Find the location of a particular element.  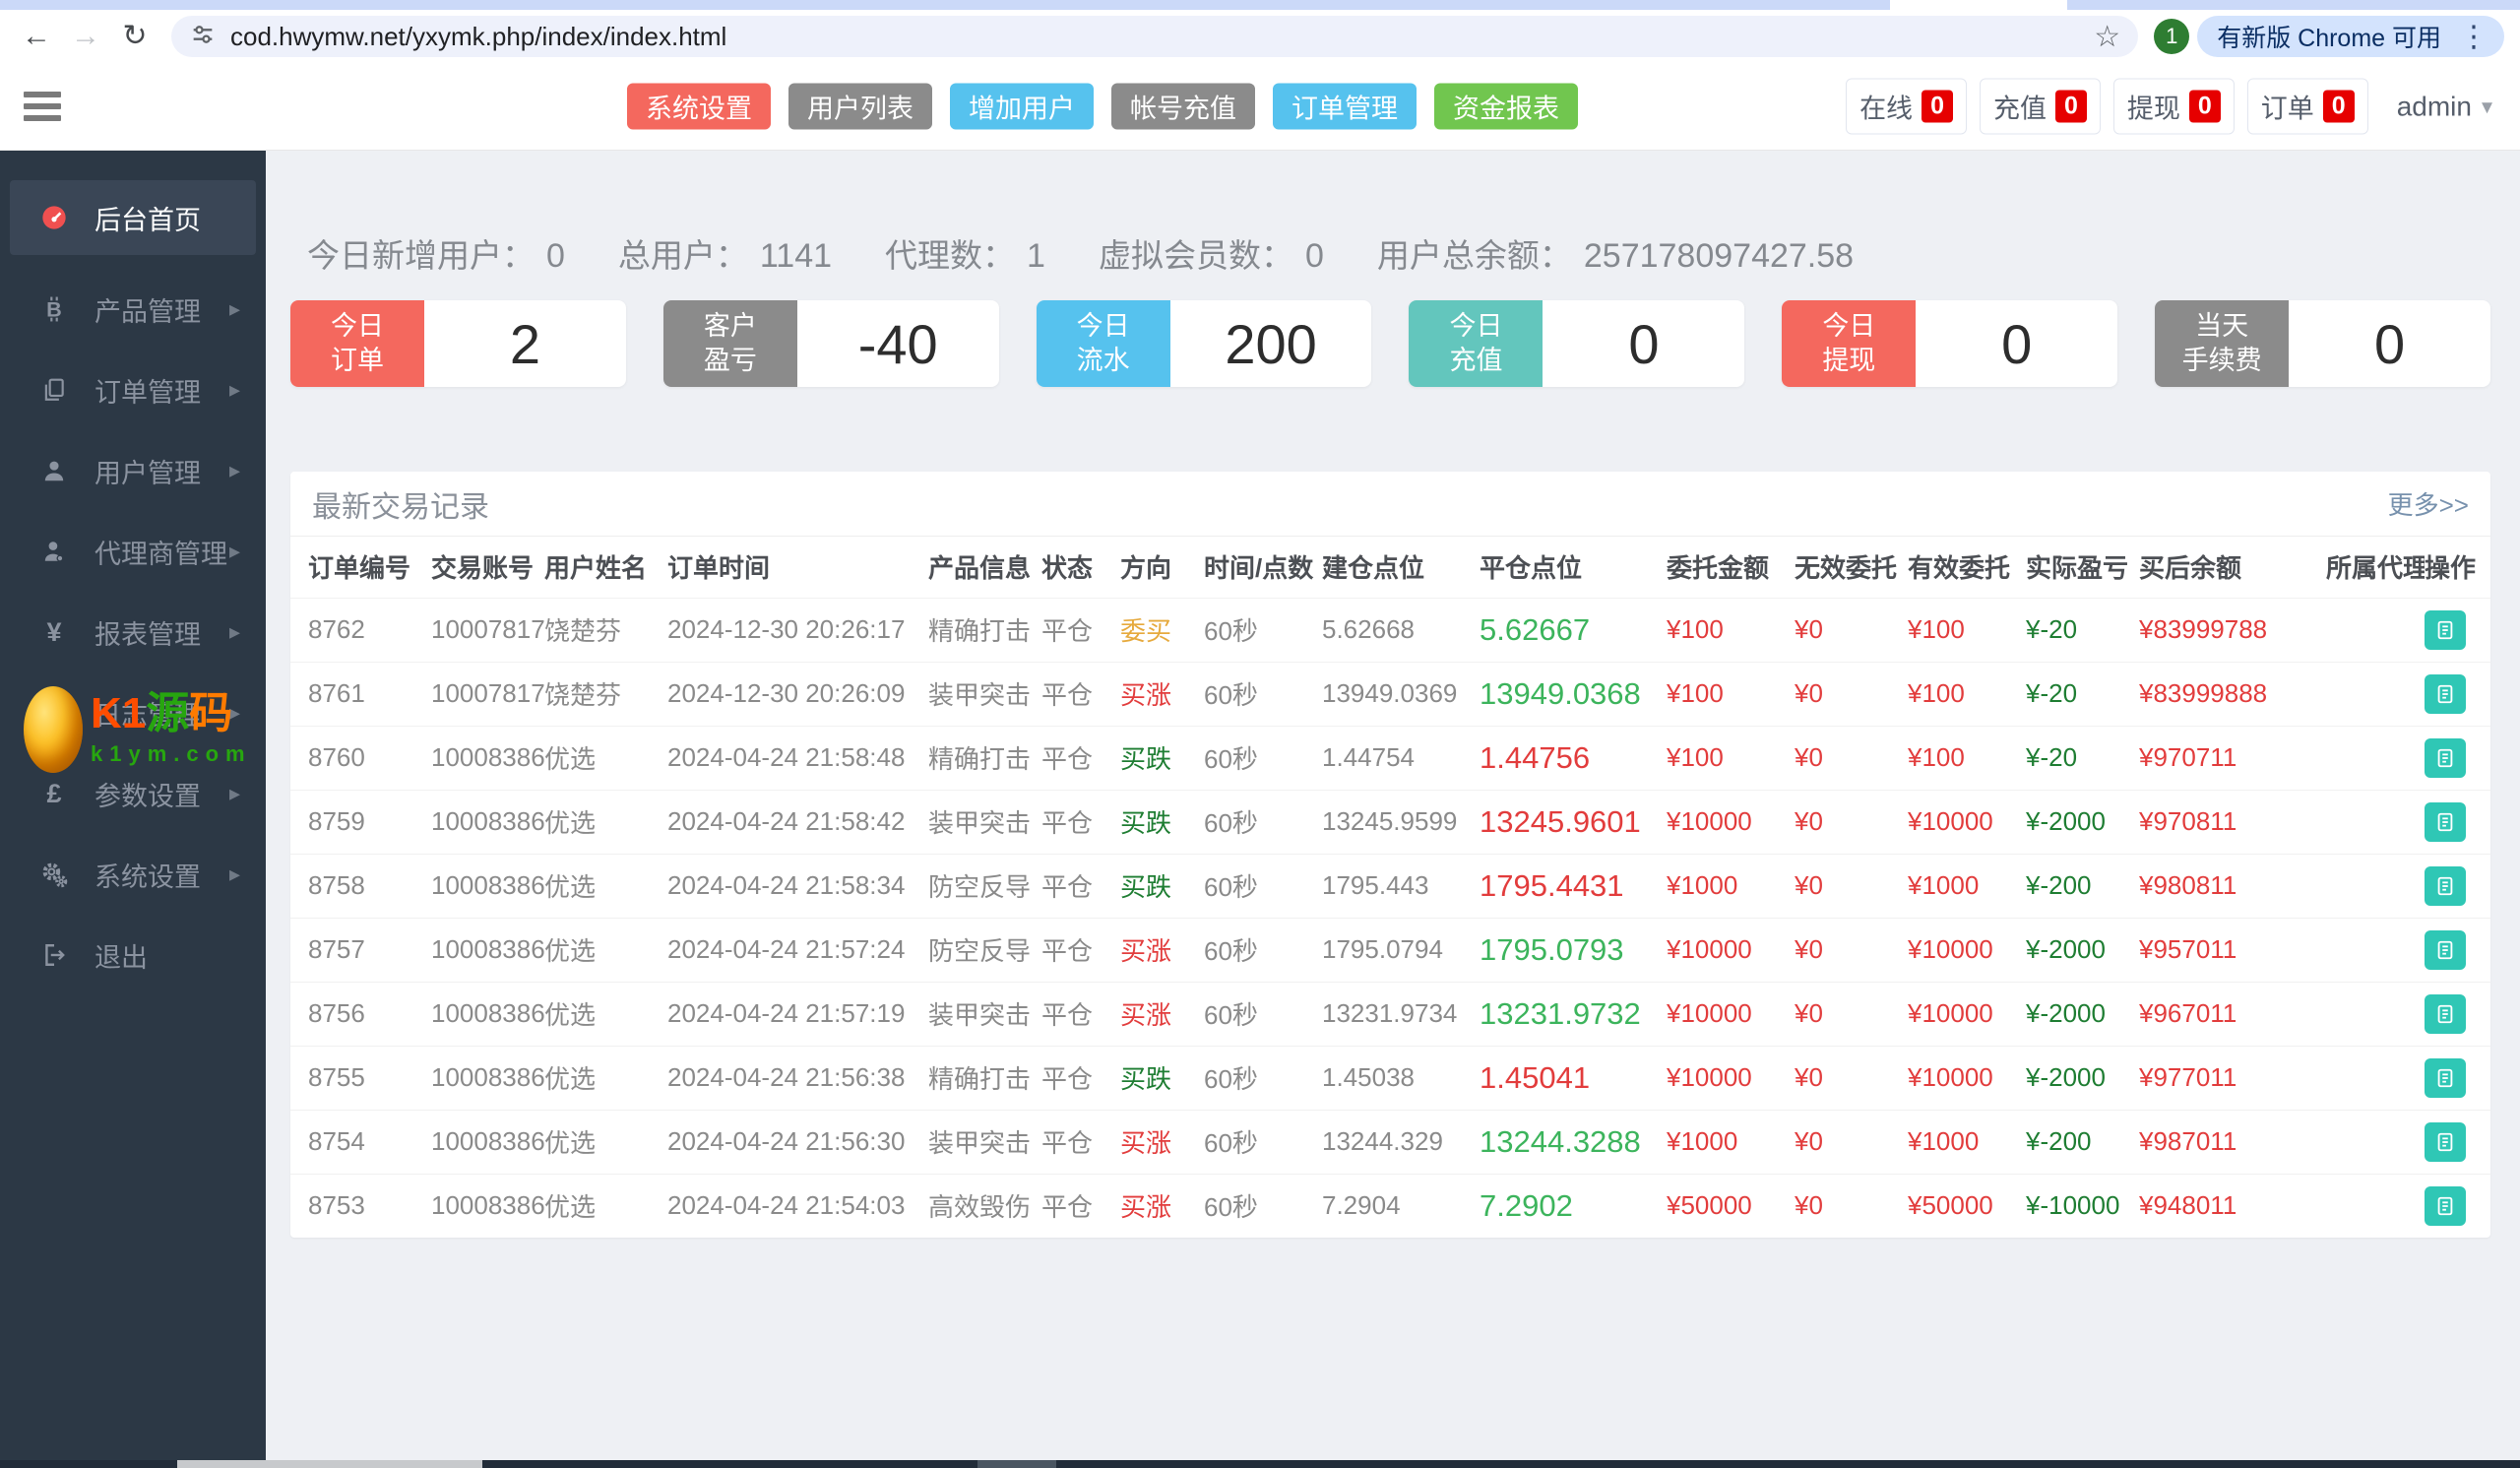

stat-card-today-orders: 今日 订单 2 is located at coordinates (458, 344).